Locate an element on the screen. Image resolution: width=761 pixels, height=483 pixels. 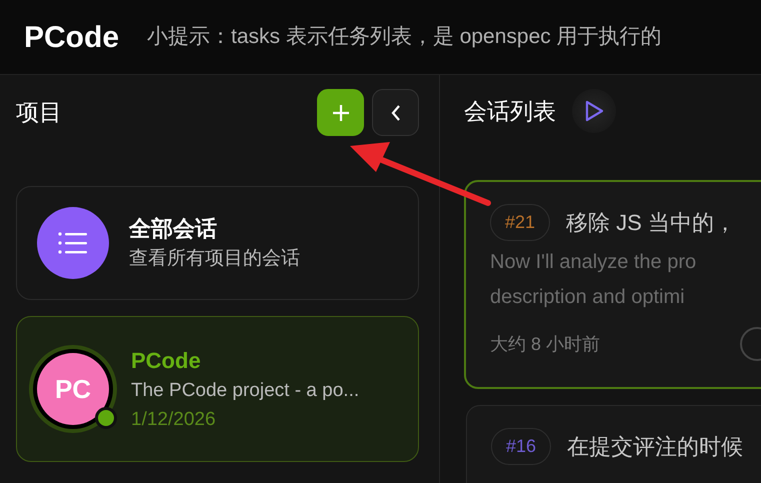
project-date: 1/12/2026 is located at coordinates (174, 420).